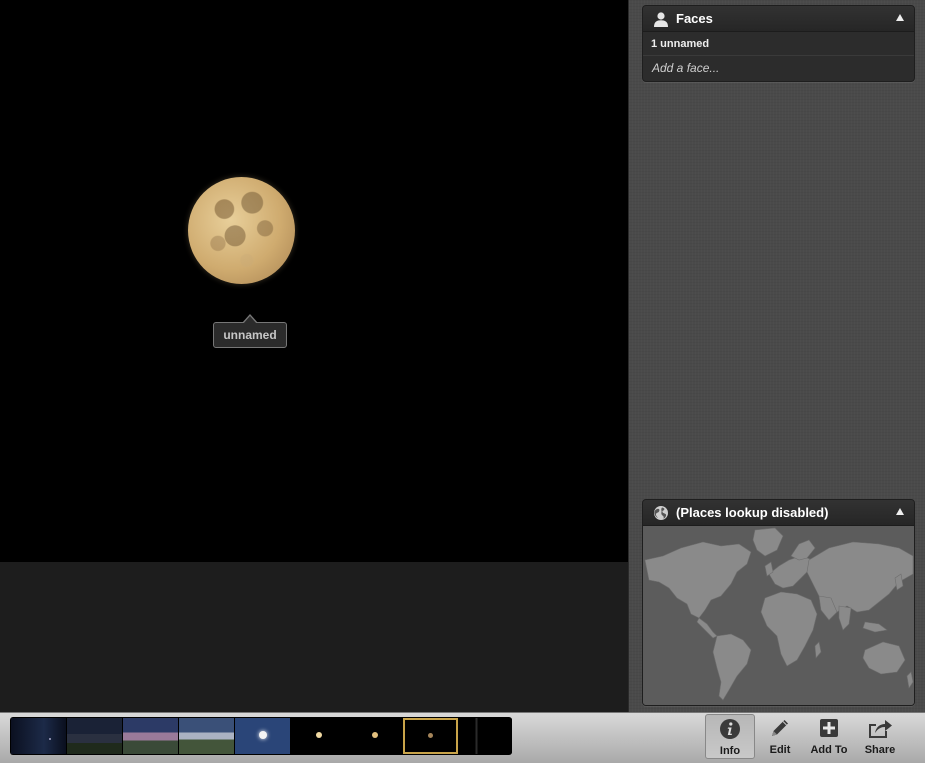 The height and width of the screenshot is (763, 925). What do you see at coordinates (780, 728) in the screenshot?
I see `pencil-icon` at bounding box center [780, 728].